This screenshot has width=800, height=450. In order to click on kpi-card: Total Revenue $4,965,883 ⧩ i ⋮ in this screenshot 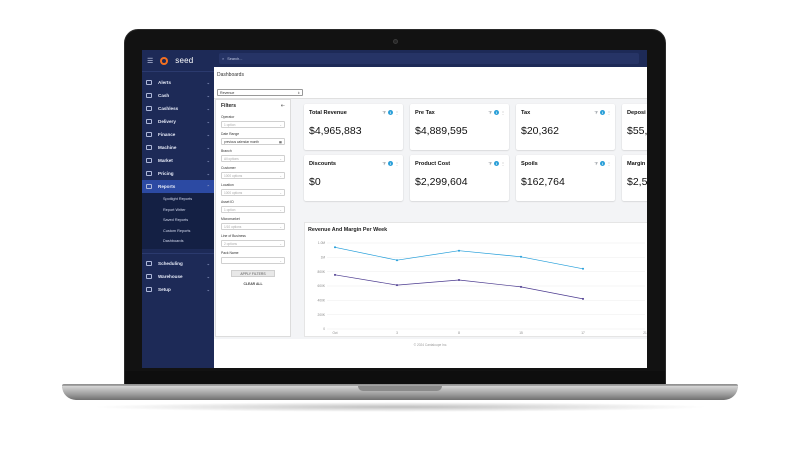, I will do `click(353, 127)`.